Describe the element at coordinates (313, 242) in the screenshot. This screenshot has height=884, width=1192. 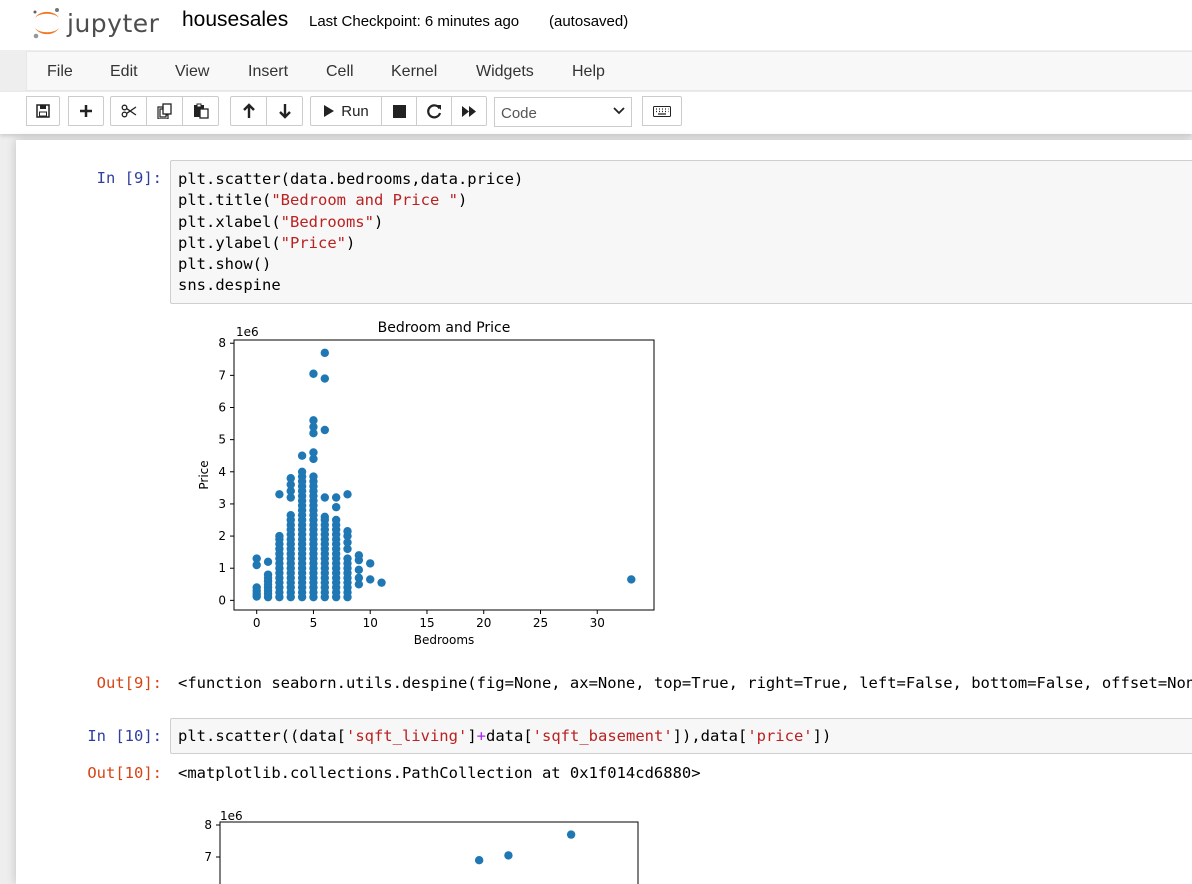
I see `string-literal: "Price"` at that location.